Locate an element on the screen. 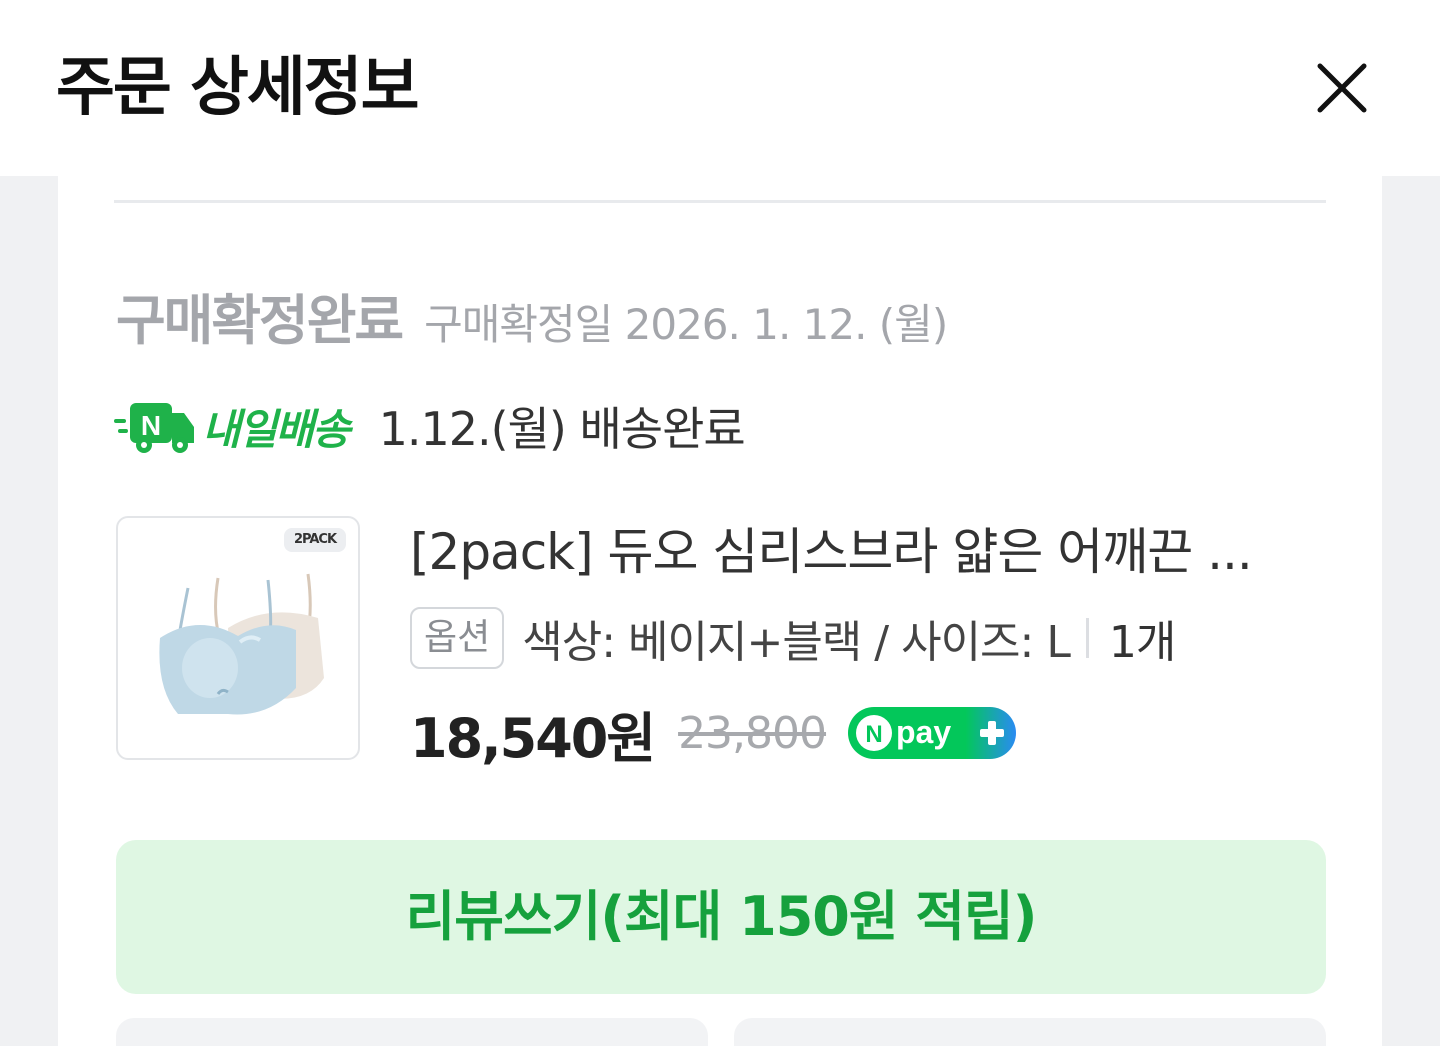  close-button is located at coordinates (1342, 88).